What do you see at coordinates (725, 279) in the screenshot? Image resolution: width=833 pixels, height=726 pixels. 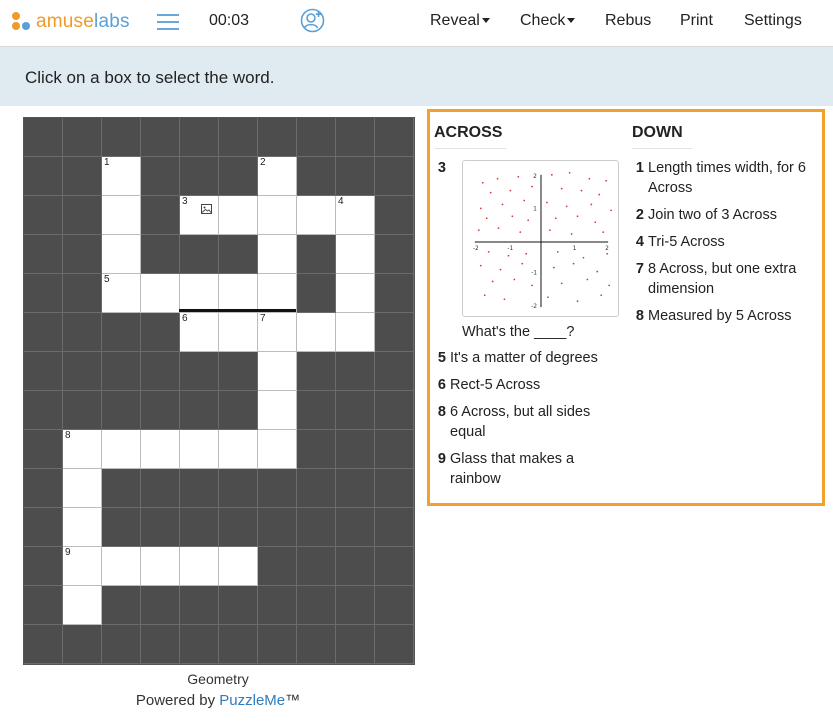 I see `down-clue-7: 7 8 Across, but one extra dimension` at bounding box center [725, 279].